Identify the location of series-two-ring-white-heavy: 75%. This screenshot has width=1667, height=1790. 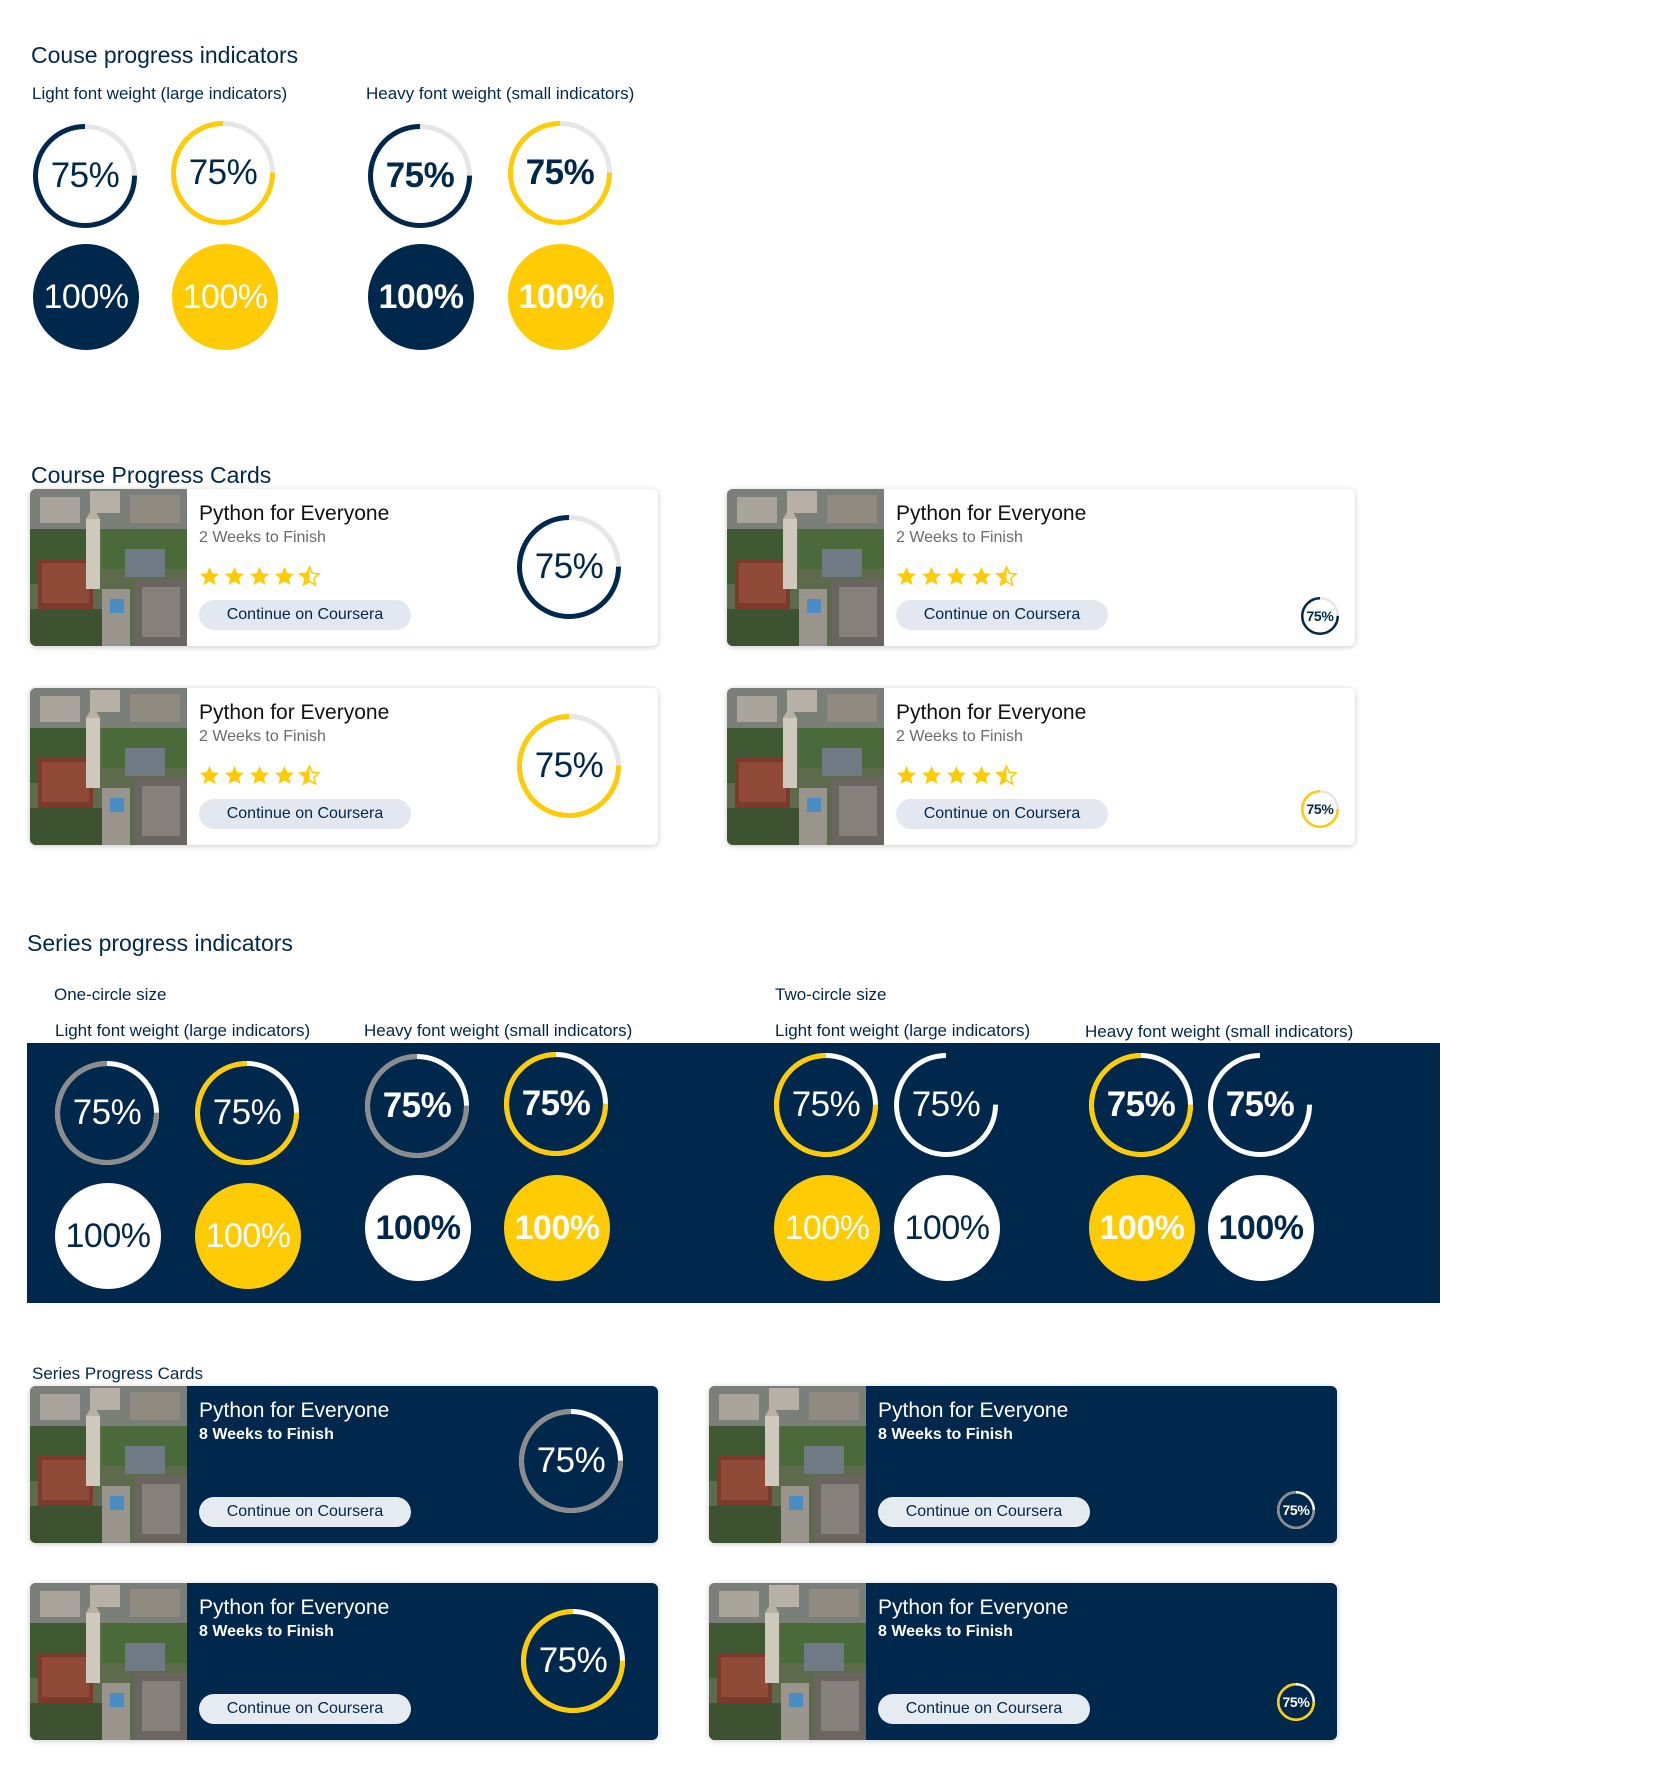
(1260, 1105).